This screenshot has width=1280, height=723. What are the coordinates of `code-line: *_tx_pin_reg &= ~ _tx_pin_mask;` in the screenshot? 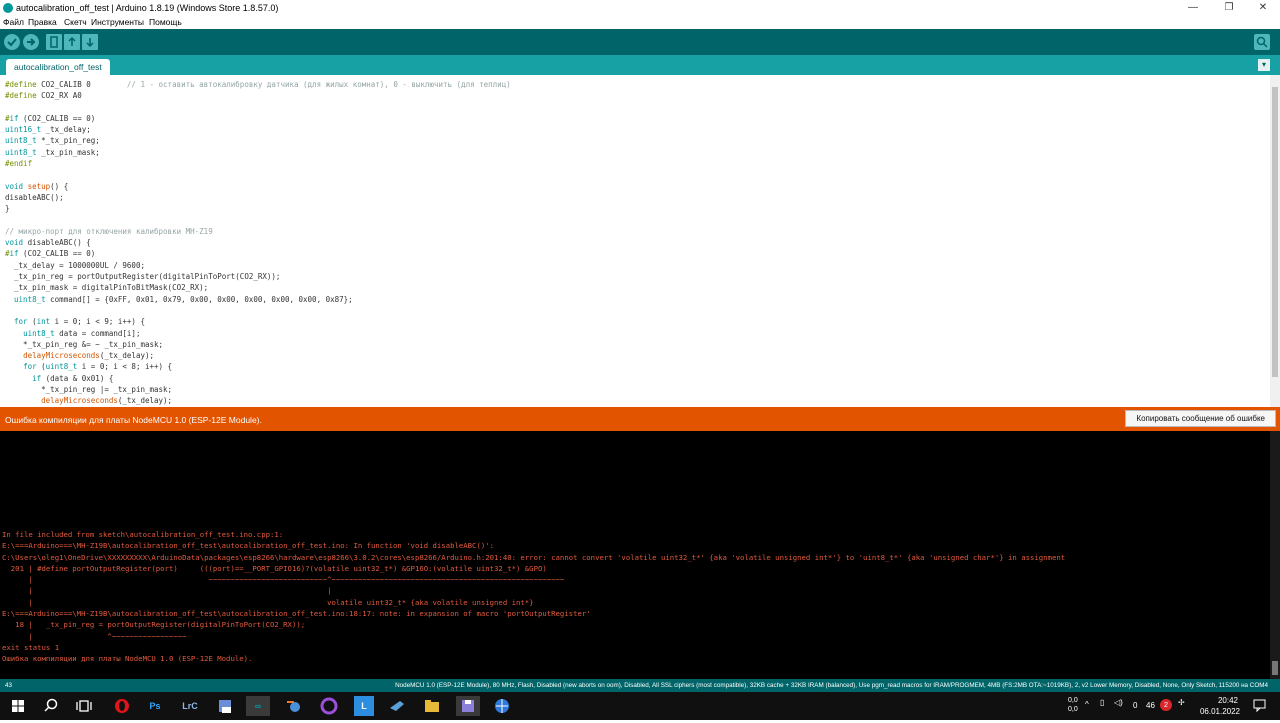 It's located at (84, 344).